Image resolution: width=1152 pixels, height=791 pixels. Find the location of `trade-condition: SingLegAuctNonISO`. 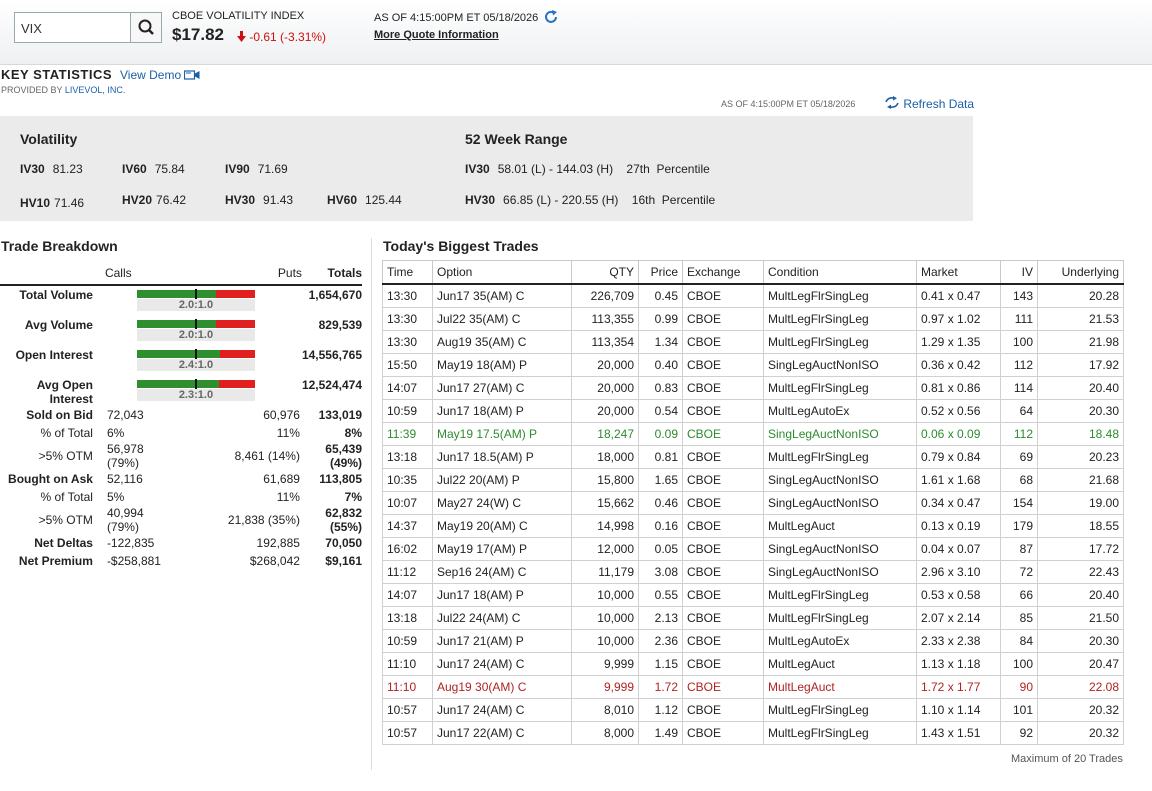

trade-condition: SingLegAuctNonISO is located at coordinates (840, 434).